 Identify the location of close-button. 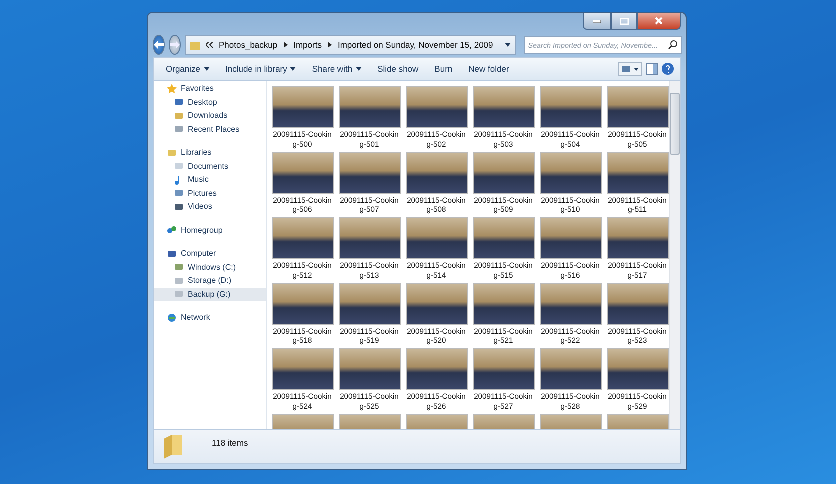
(659, 21).